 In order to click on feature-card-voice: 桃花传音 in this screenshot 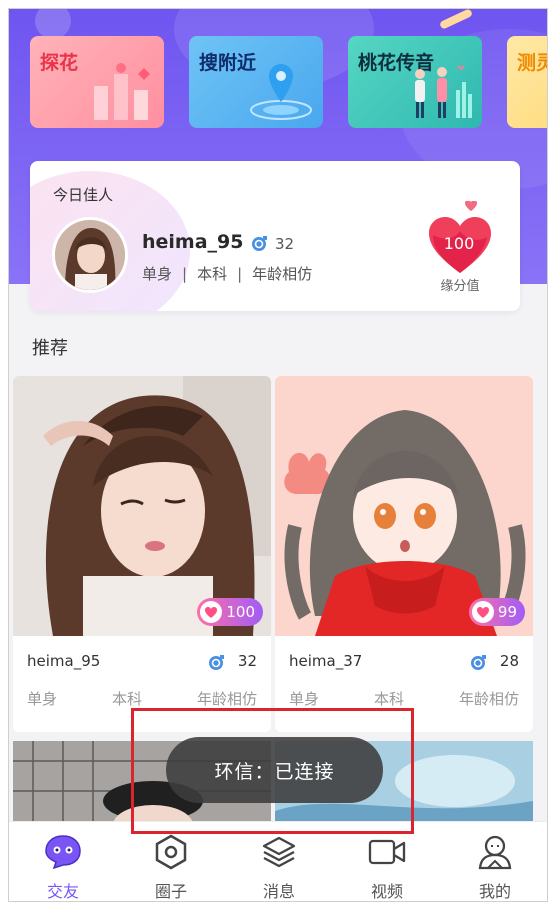, I will do `click(415, 82)`.